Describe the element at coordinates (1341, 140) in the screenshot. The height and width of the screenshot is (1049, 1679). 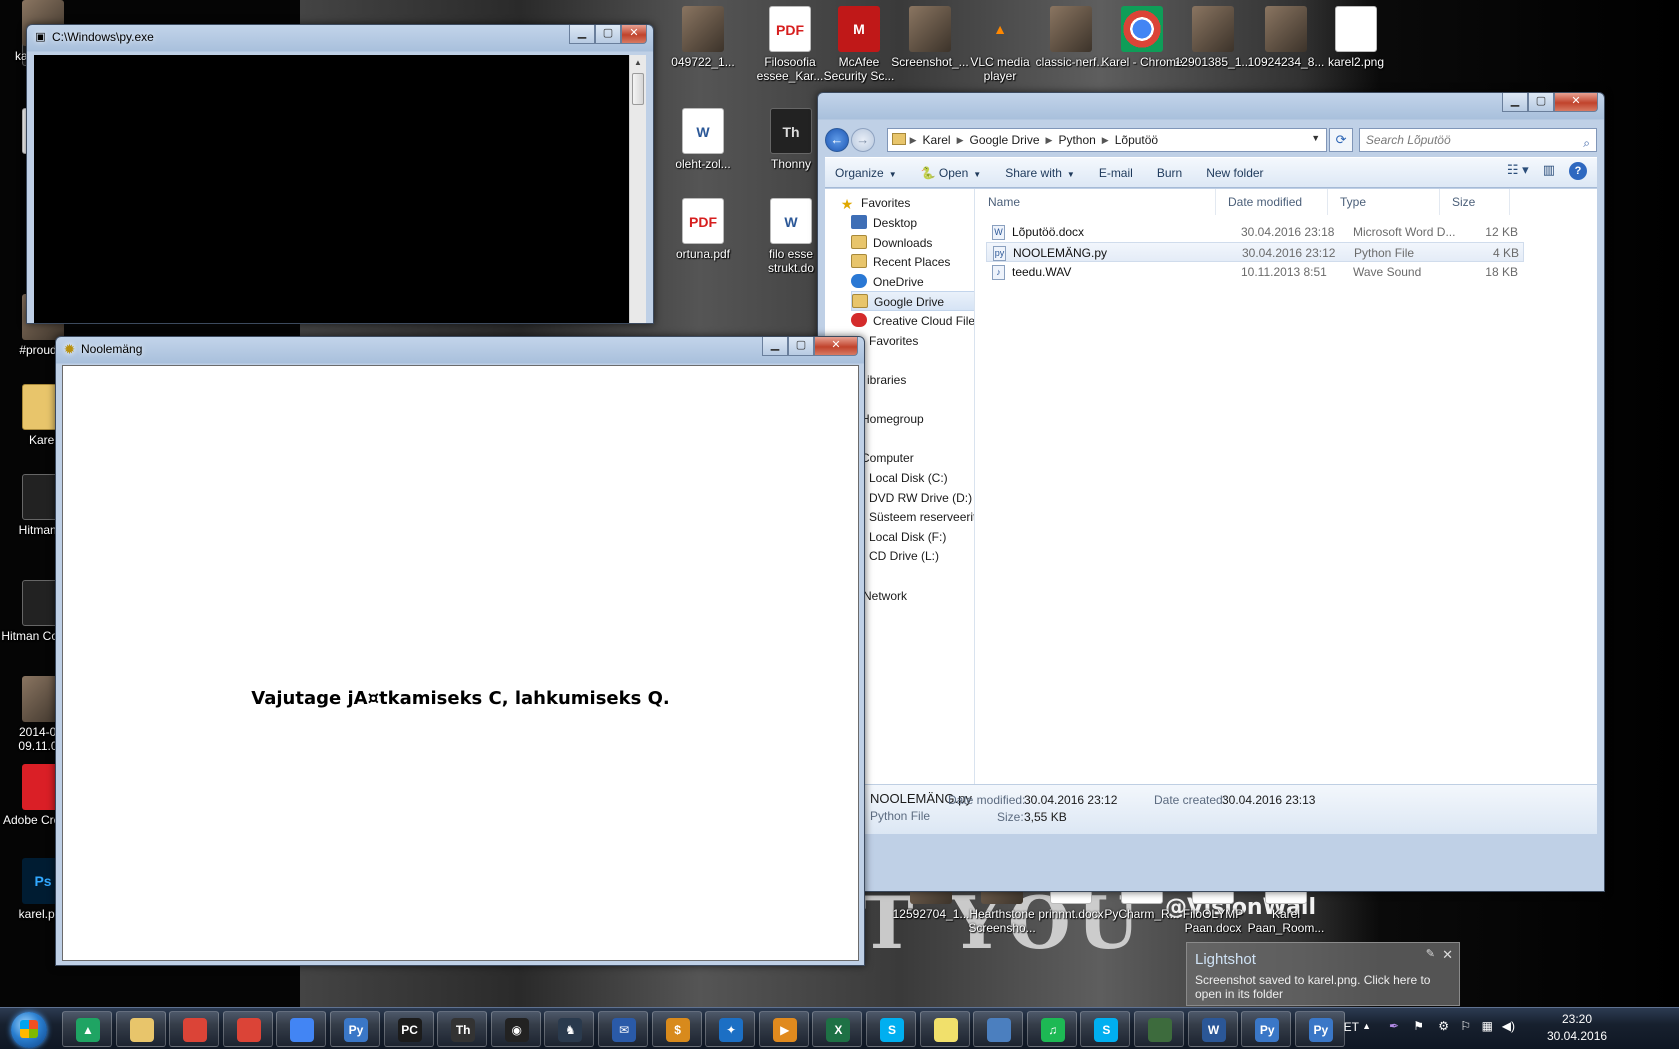
I see `refresh-icon: ⟳` at that location.